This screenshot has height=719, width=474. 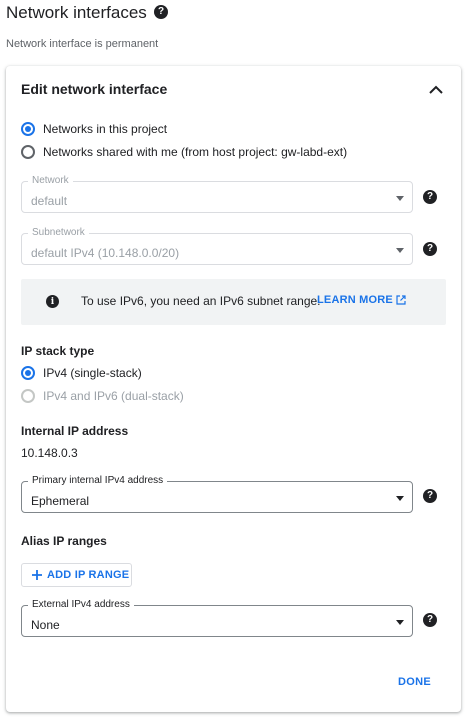 I want to click on internal-ip-label: Internal IP address, so click(x=75, y=431).